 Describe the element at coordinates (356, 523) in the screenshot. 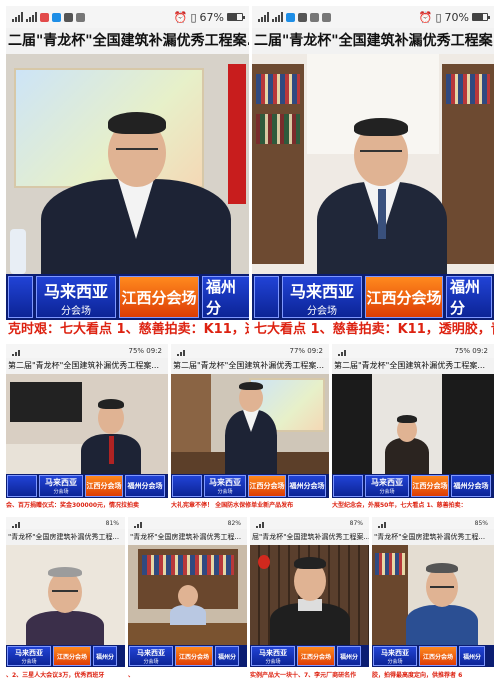

I see `status-text: 87%` at that location.